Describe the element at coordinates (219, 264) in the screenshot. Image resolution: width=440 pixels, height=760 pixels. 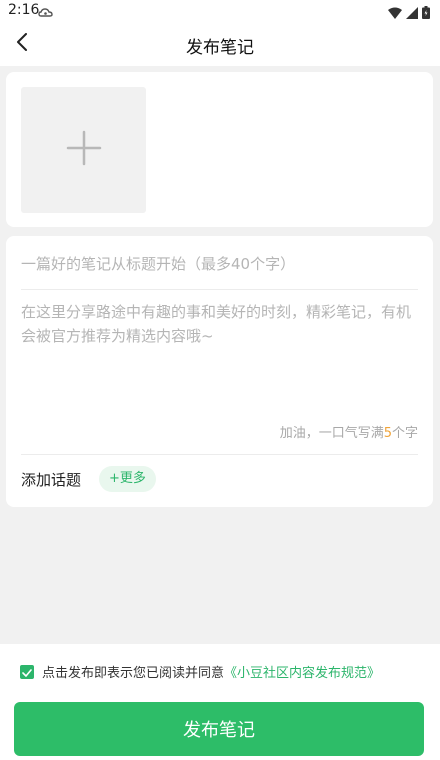
I see `title-input` at that location.